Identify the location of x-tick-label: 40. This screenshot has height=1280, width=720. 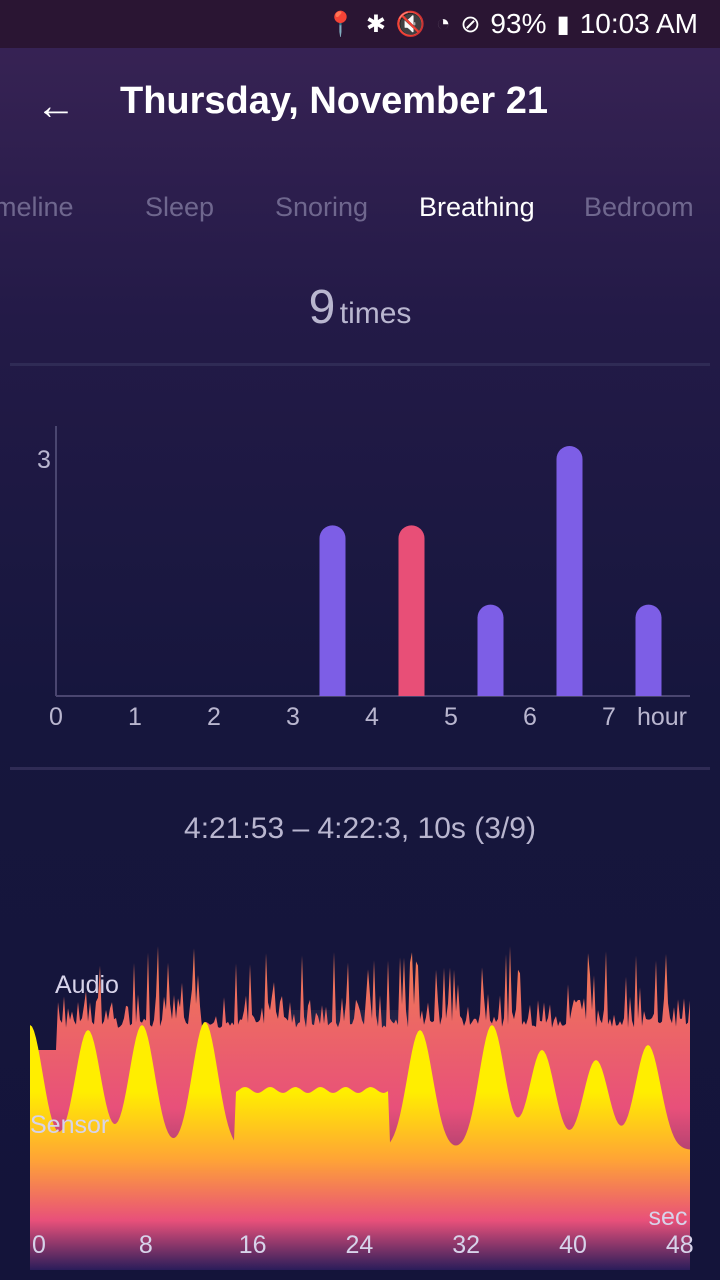
(573, 1245).